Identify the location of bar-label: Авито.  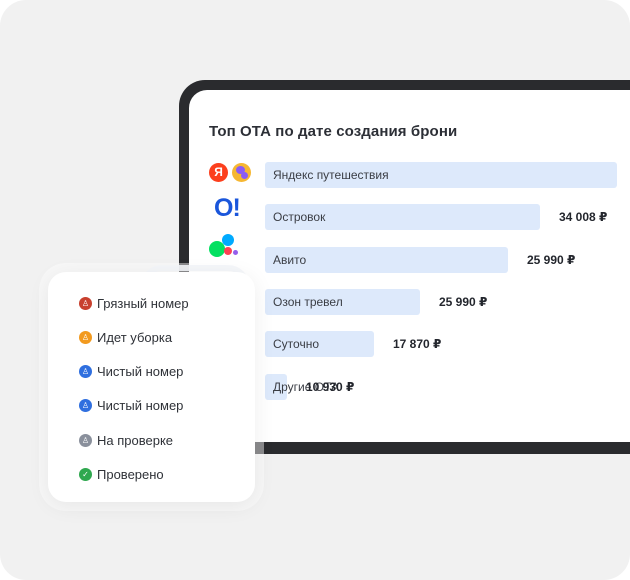
(290, 259).